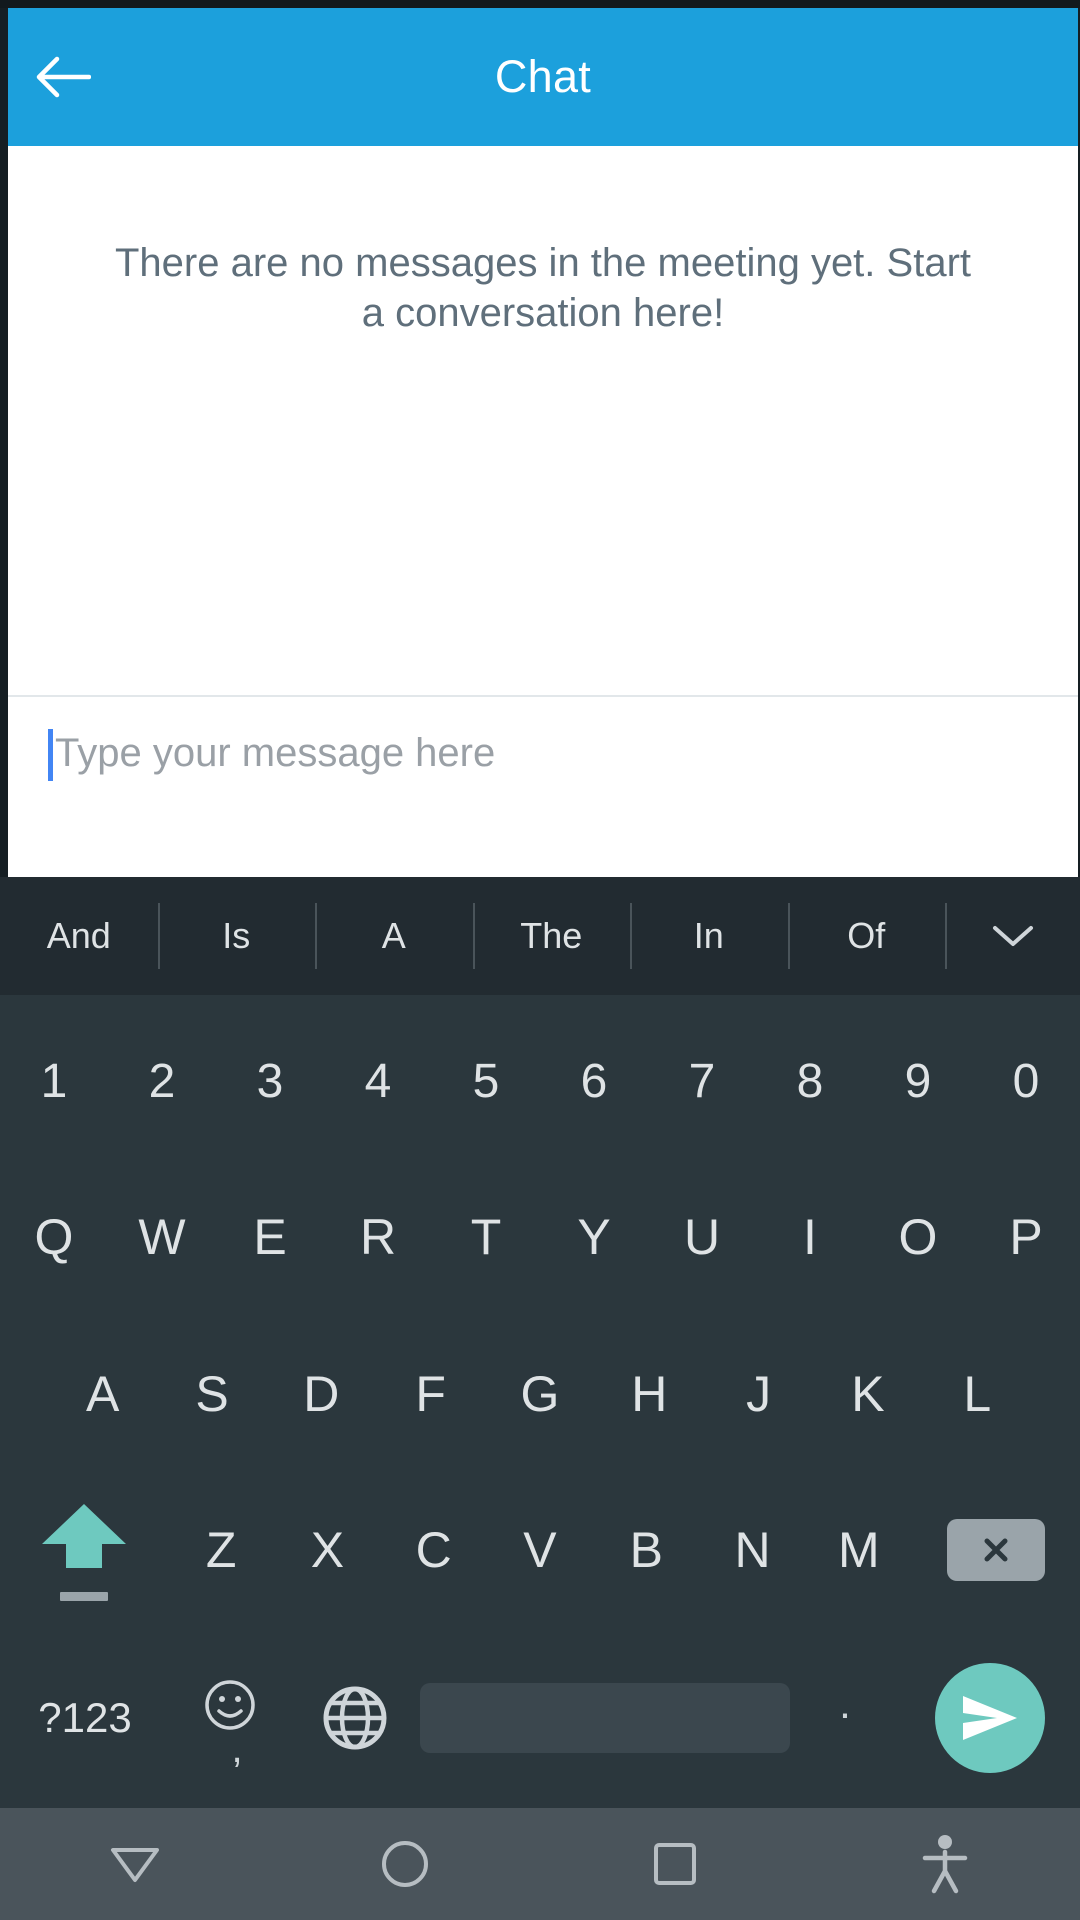 The height and width of the screenshot is (1920, 1080). Describe the element at coordinates (211, 1394) in the screenshot. I see `key-s: S` at that location.